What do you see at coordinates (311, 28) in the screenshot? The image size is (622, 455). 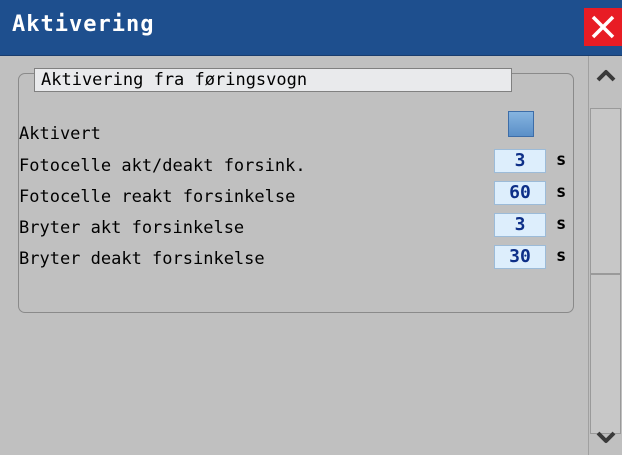 I see `title-bar: Aktivering` at bounding box center [311, 28].